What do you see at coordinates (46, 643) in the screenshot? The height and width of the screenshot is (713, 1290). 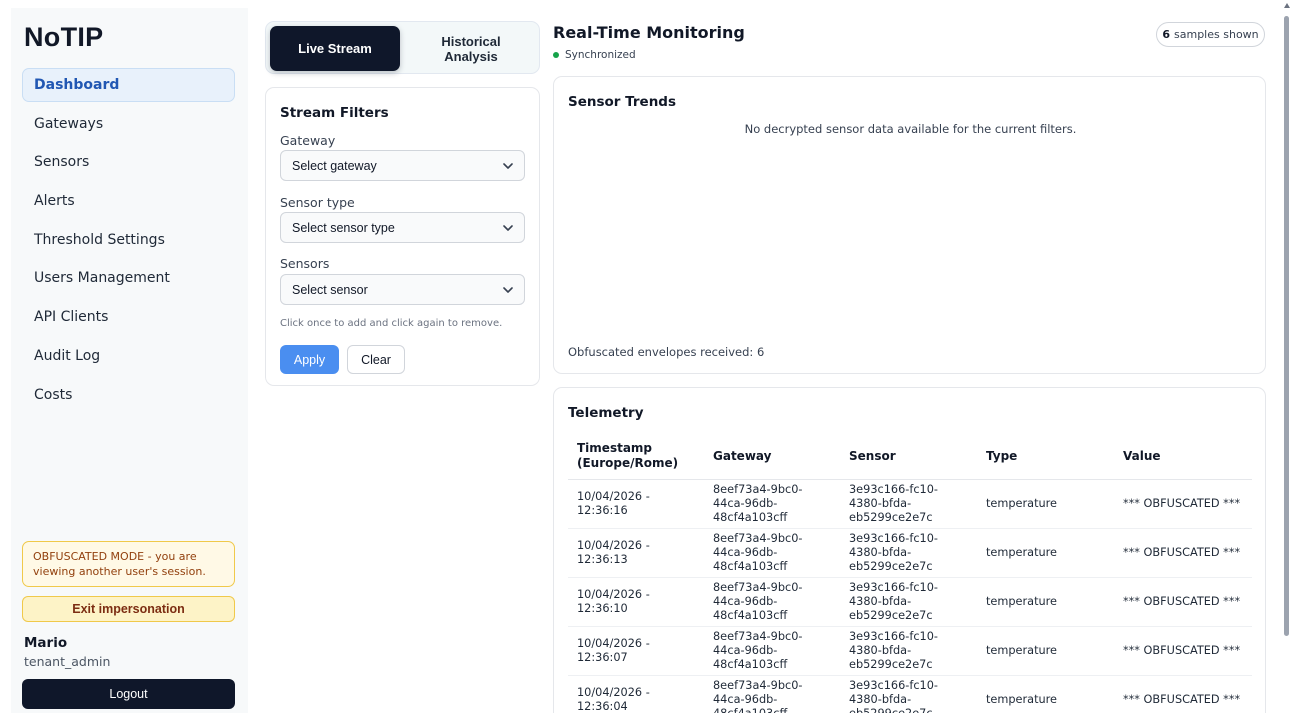 I see `user-name: Mario` at bounding box center [46, 643].